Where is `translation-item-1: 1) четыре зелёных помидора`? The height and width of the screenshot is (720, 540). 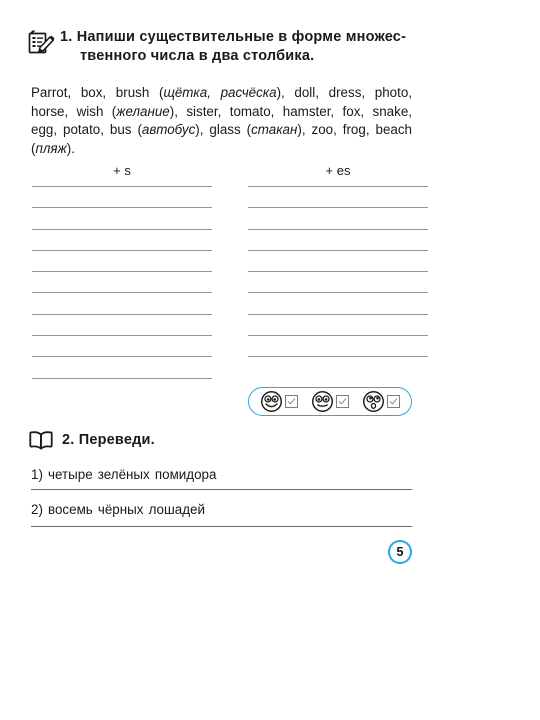
translation-item-1: 1) четыре зелёных помидора is located at coordinates (124, 474).